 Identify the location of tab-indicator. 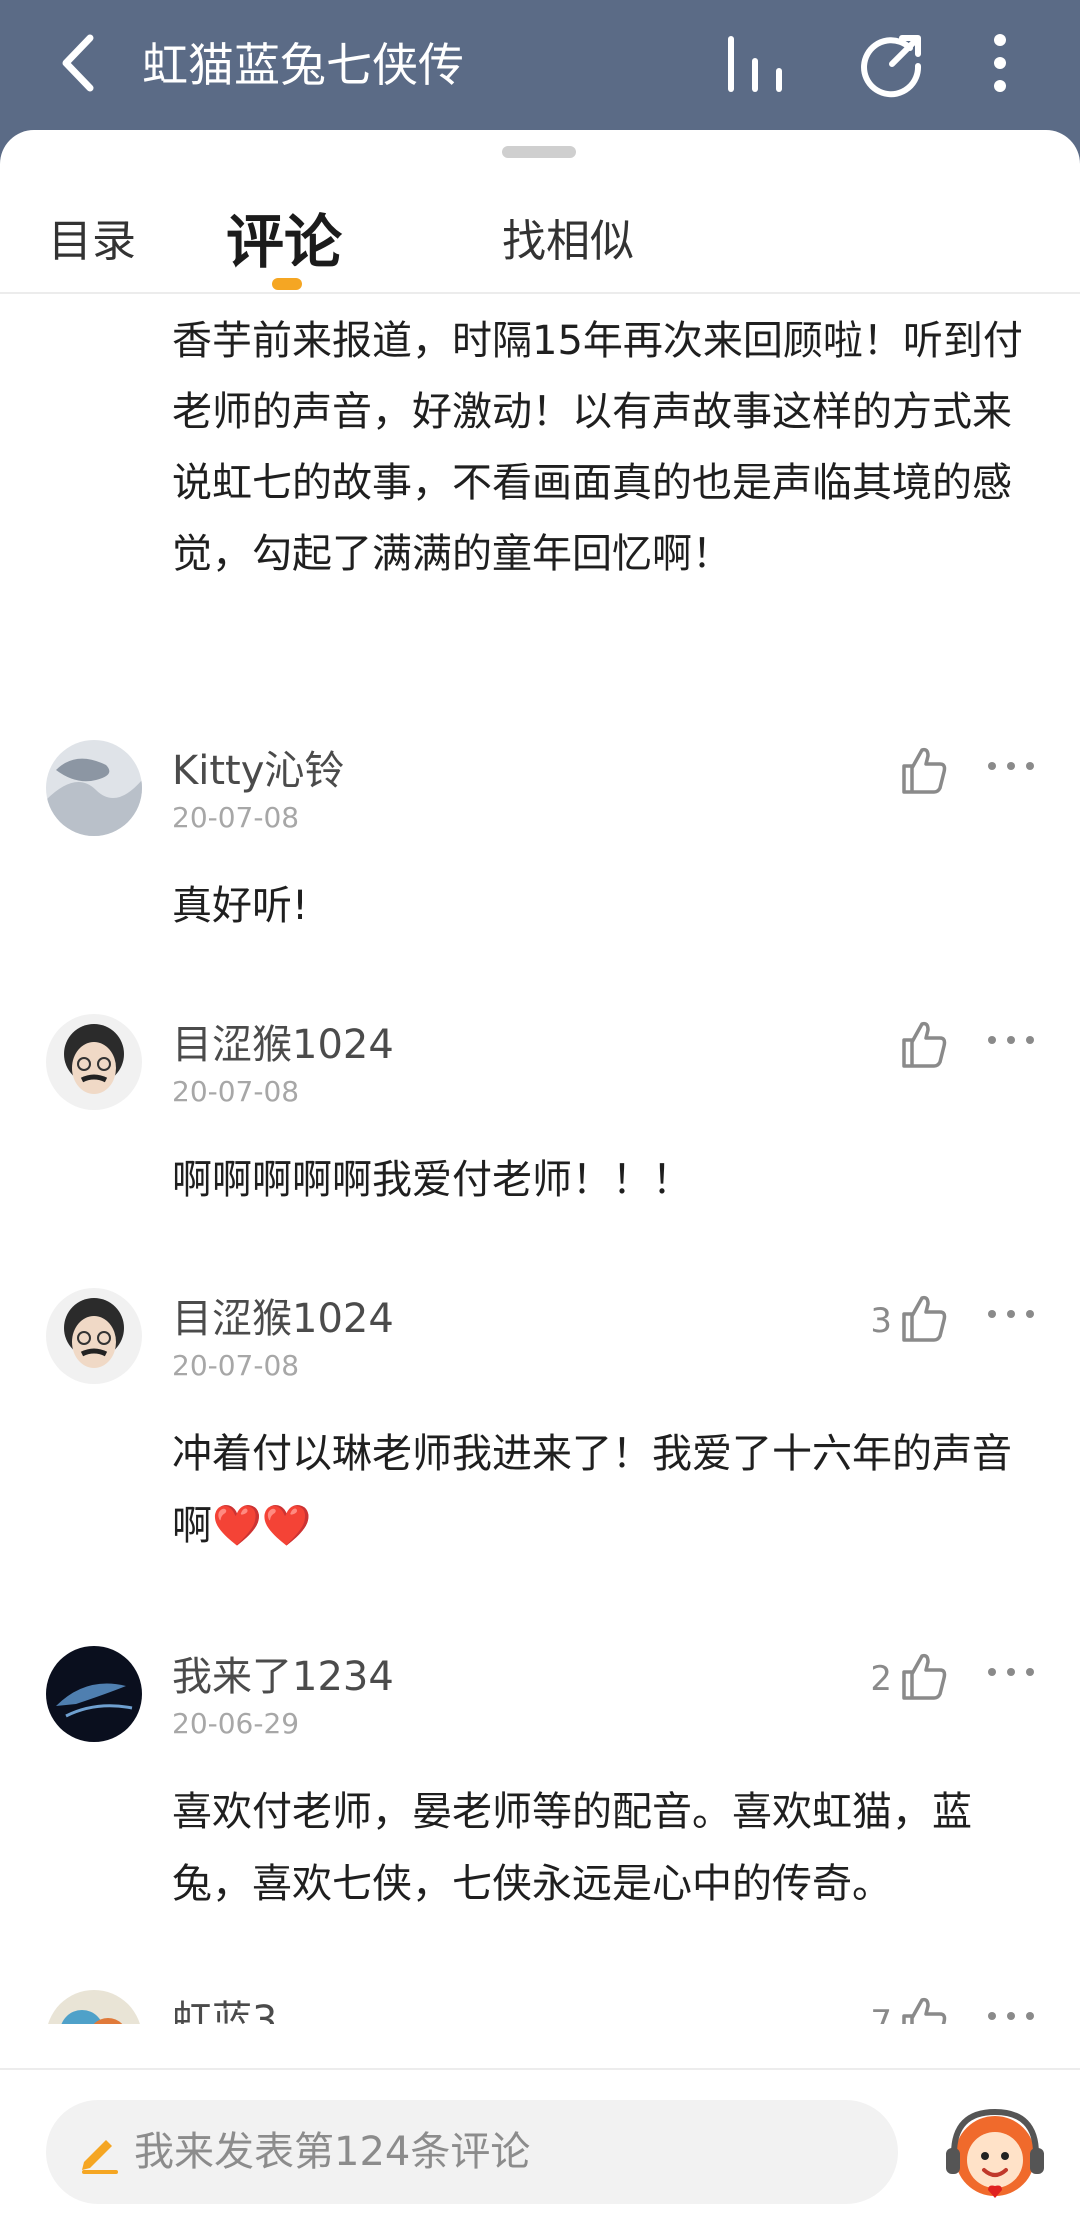
(287, 284).